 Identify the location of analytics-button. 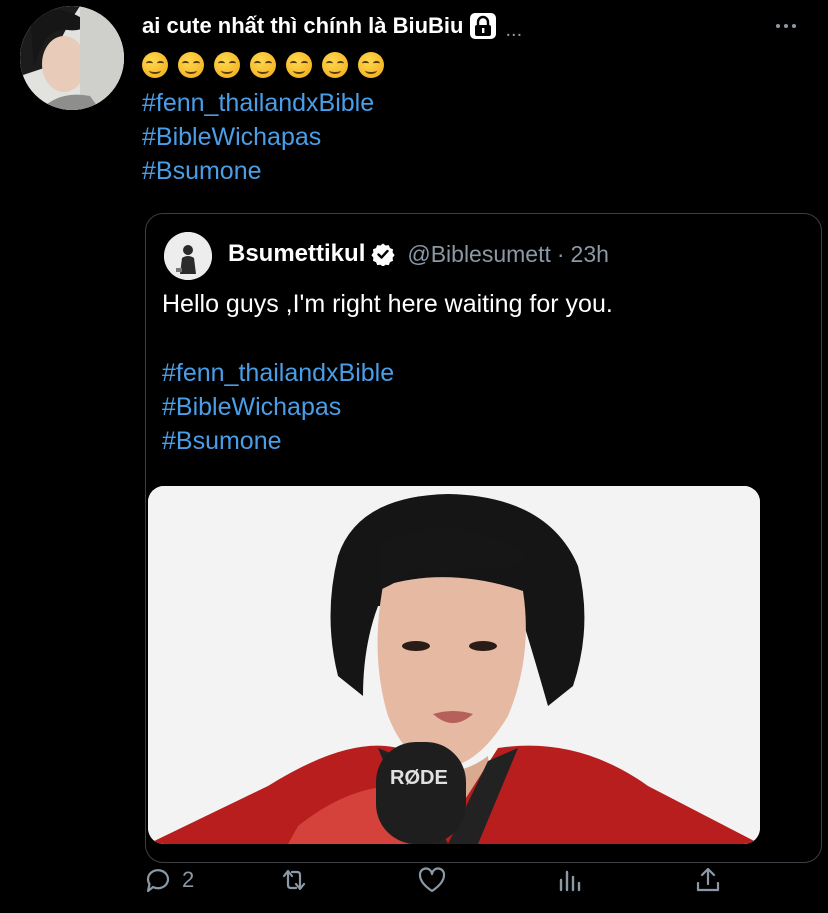
(570, 880).